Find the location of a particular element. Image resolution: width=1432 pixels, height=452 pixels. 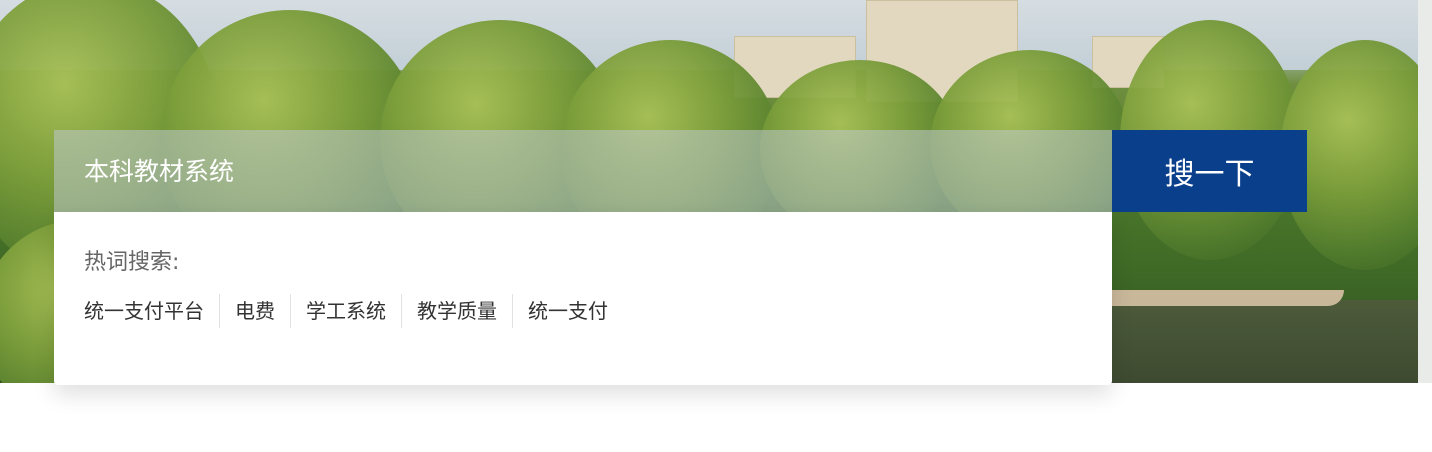

hot-words-list: 统一支付平台 电费 学工系统 教学质量 统一支付 is located at coordinates (583, 311).